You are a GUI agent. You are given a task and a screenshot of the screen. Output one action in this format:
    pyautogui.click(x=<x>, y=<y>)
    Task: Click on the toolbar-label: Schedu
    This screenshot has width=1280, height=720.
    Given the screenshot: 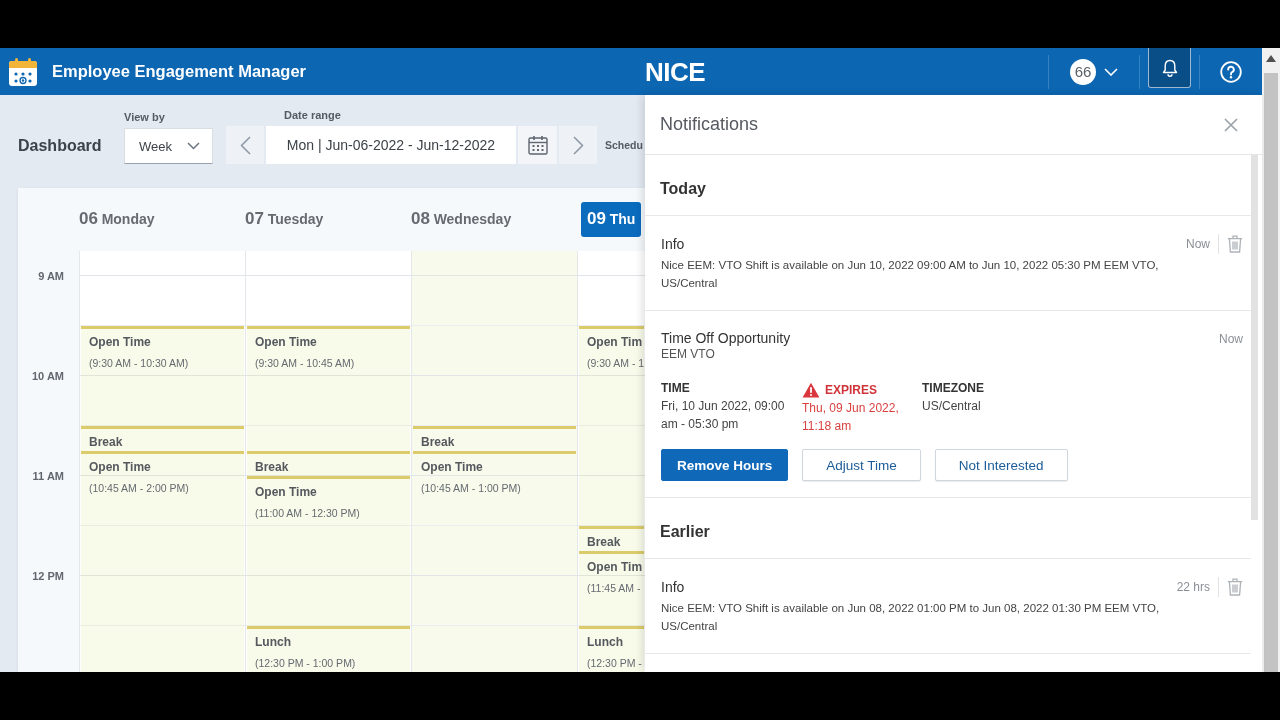 What is the action you would take?
    pyautogui.click(x=624, y=145)
    